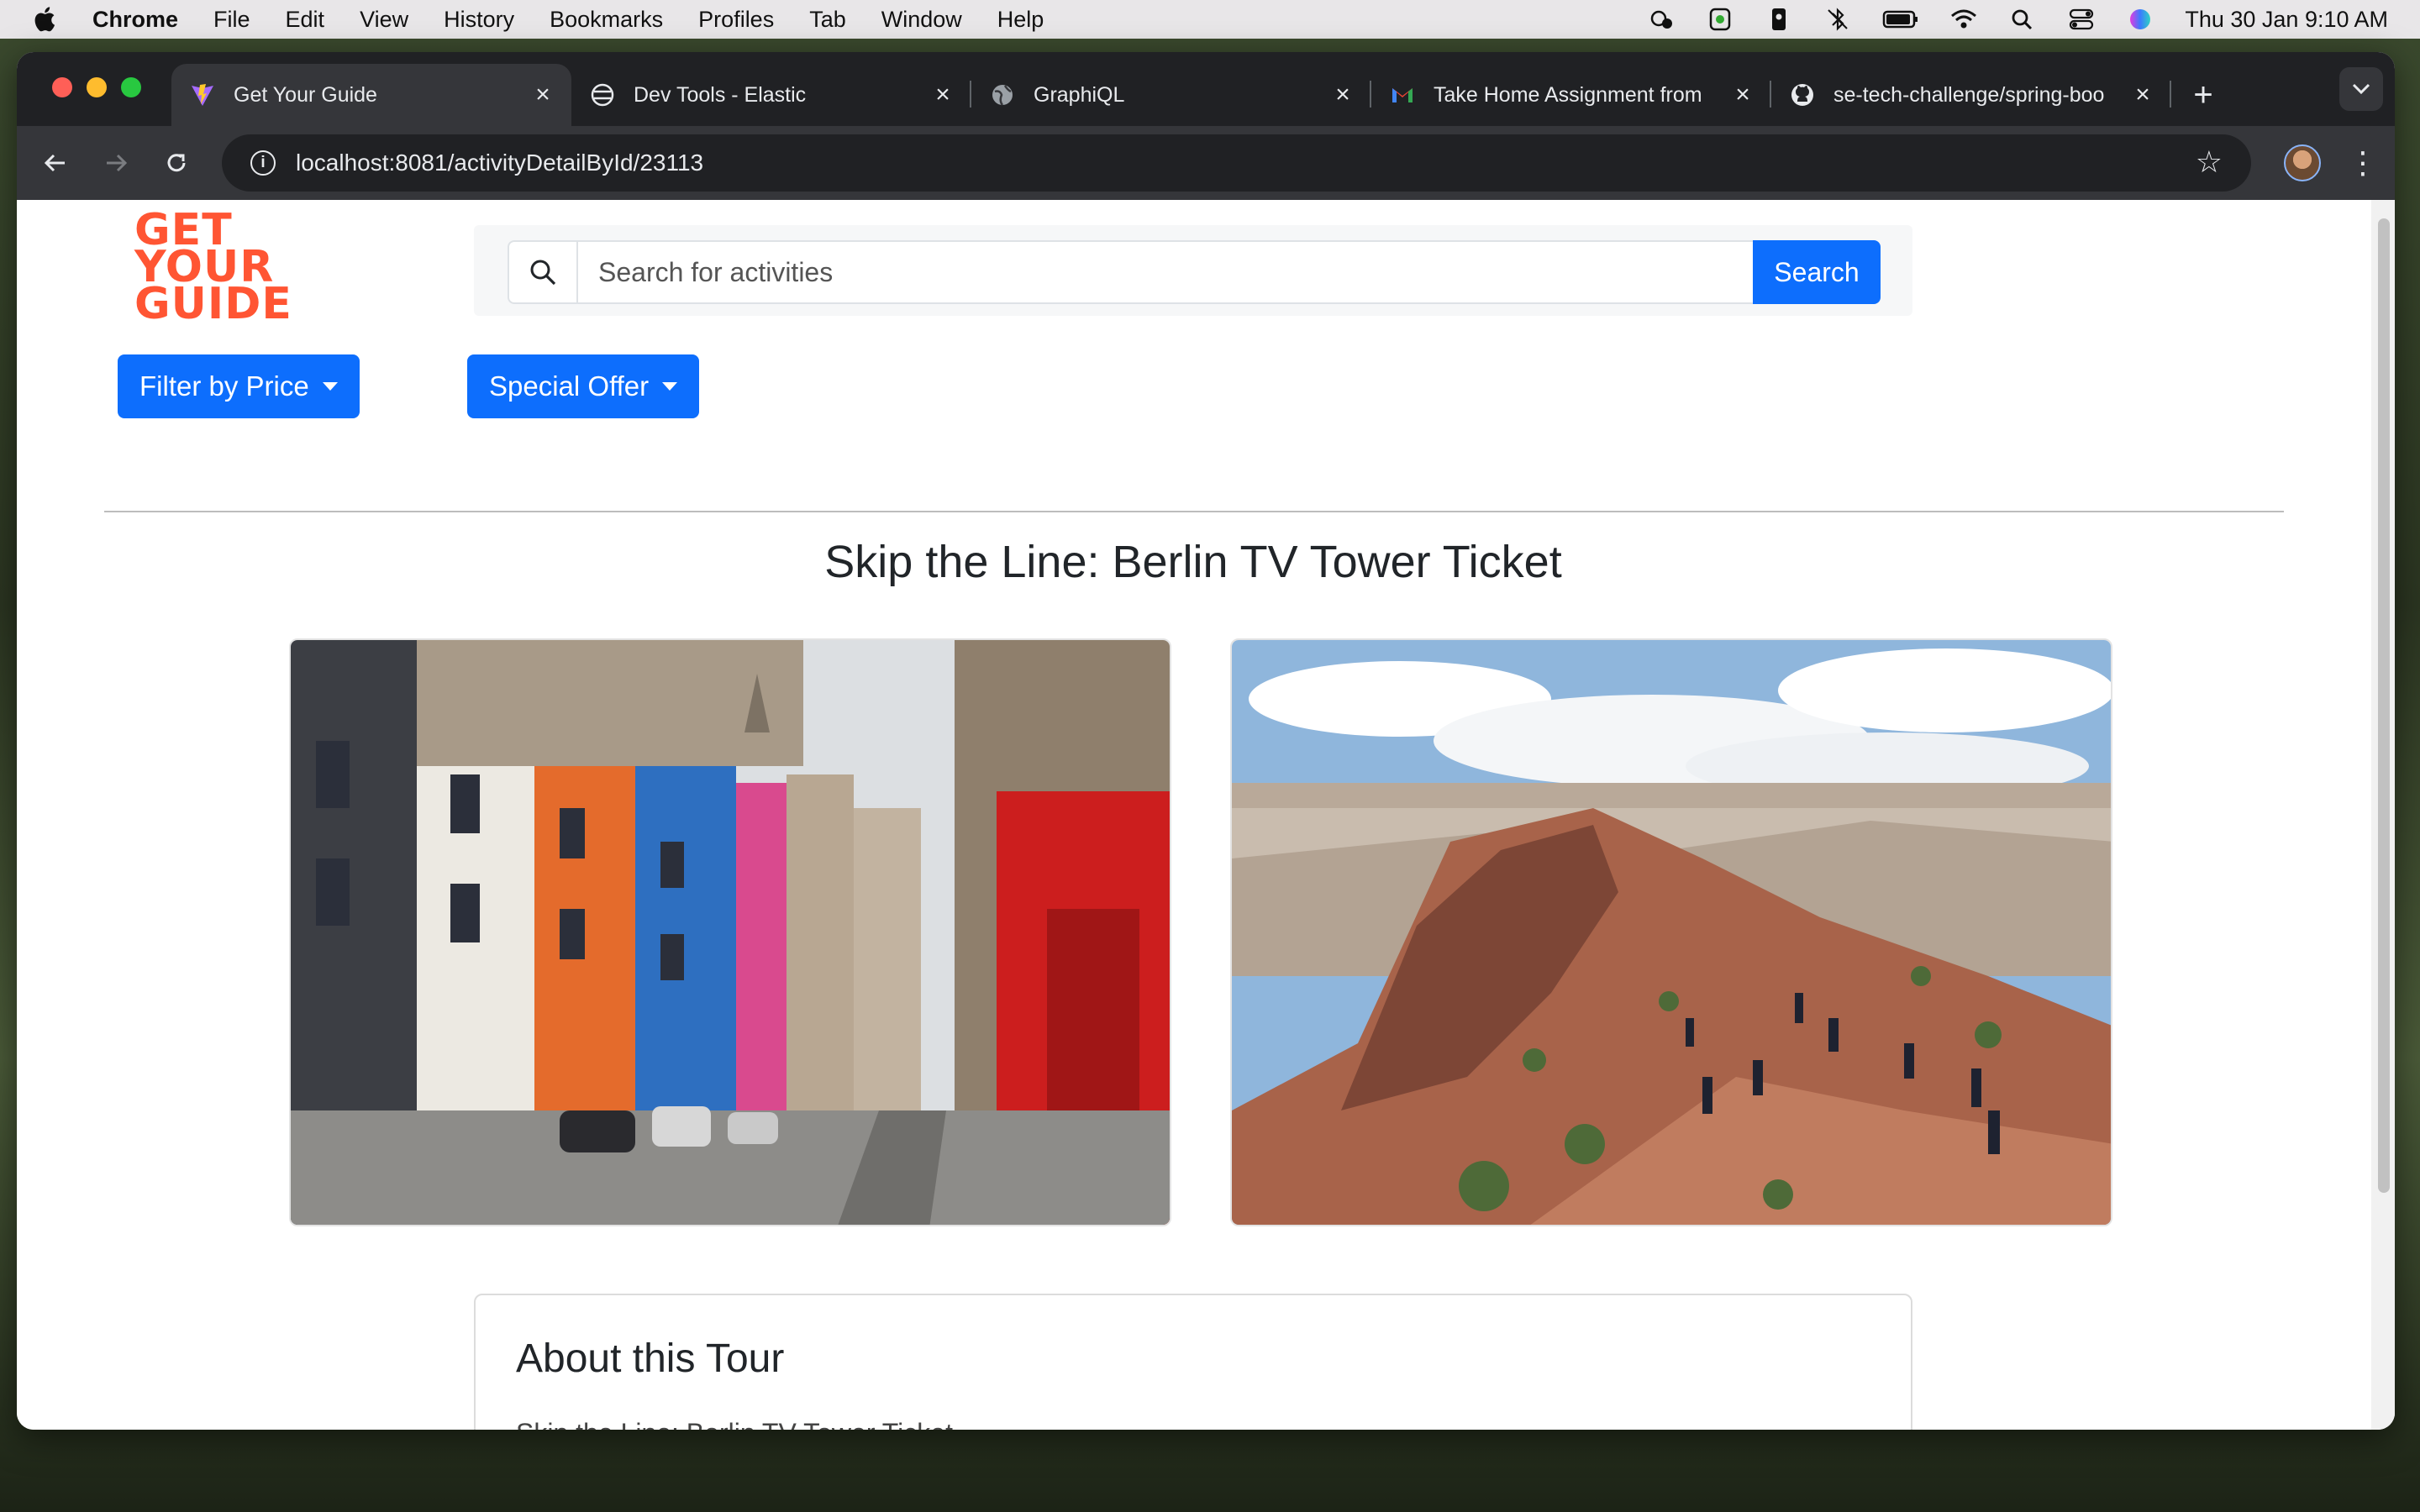 This screenshot has width=2420, height=1512. I want to click on reload-icon, so click(176, 163).